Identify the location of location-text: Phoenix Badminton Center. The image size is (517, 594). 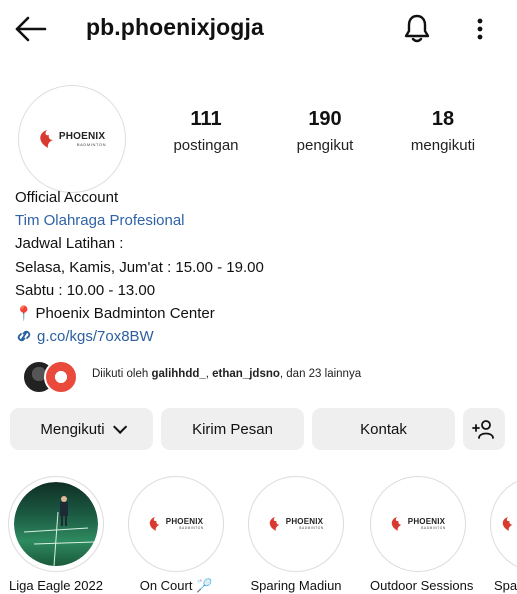
(125, 313).